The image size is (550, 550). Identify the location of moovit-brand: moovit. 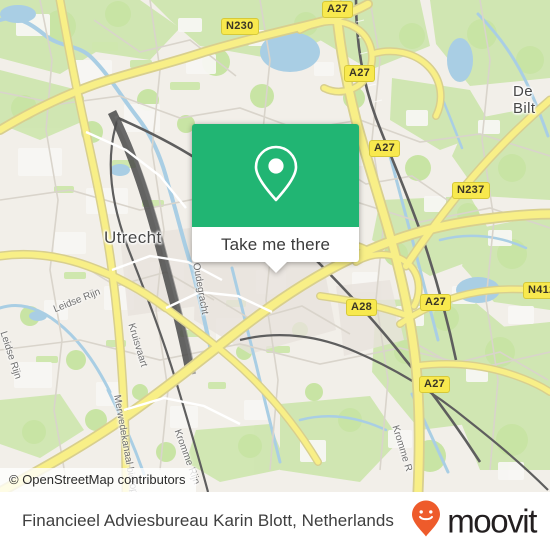
(474, 521).